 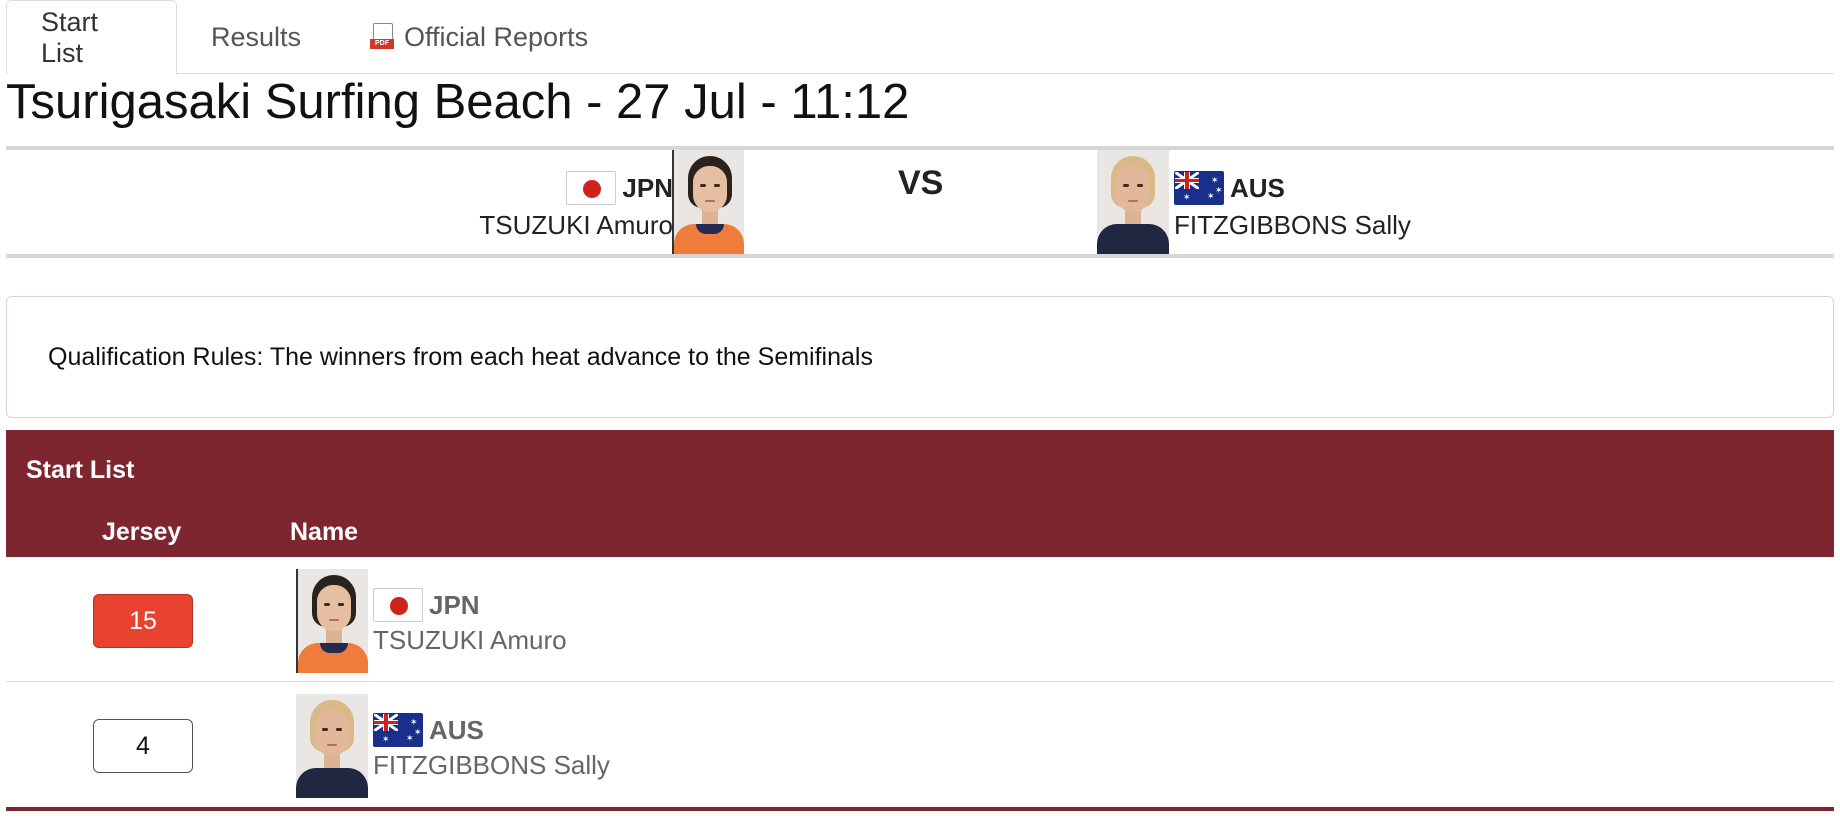 What do you see at coordinates (491, 746) in the screenshot?
I see `athlete-info: ✶ ✶ ✶ ✶ AUS FITZGIBBONS Sally` at bounding box center [491, 746].